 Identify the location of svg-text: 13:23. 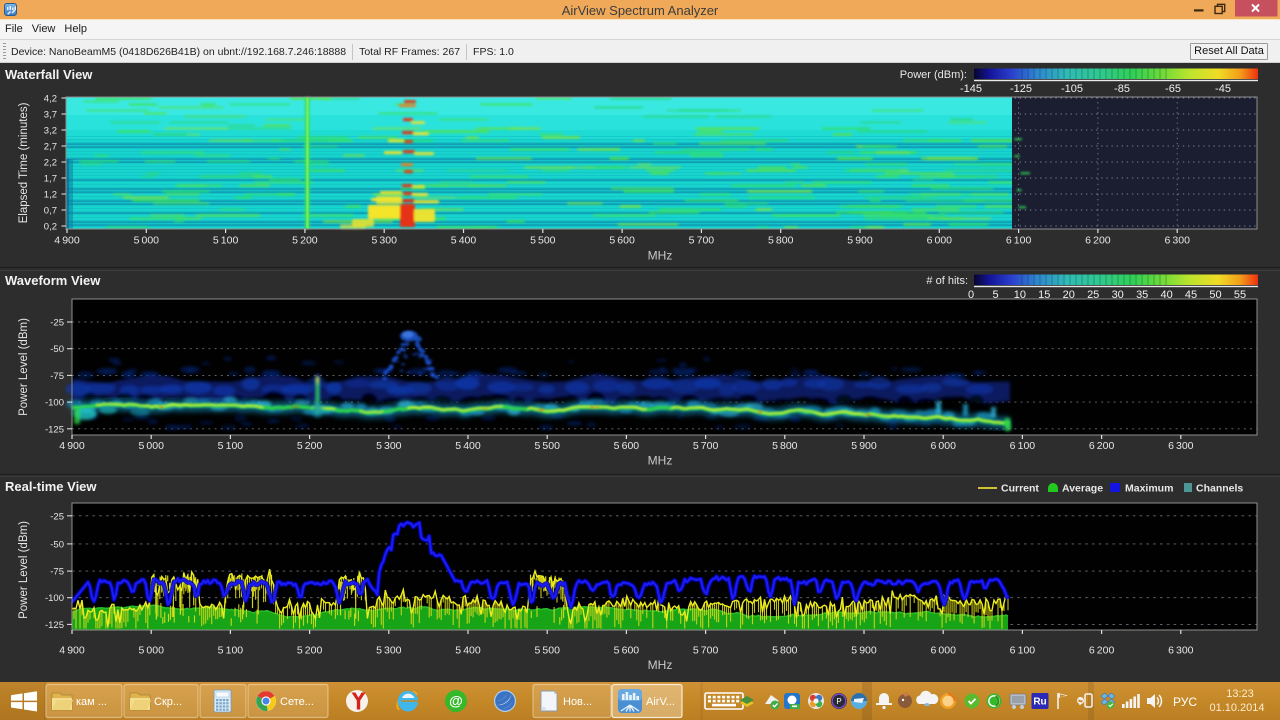
(1240, 694).